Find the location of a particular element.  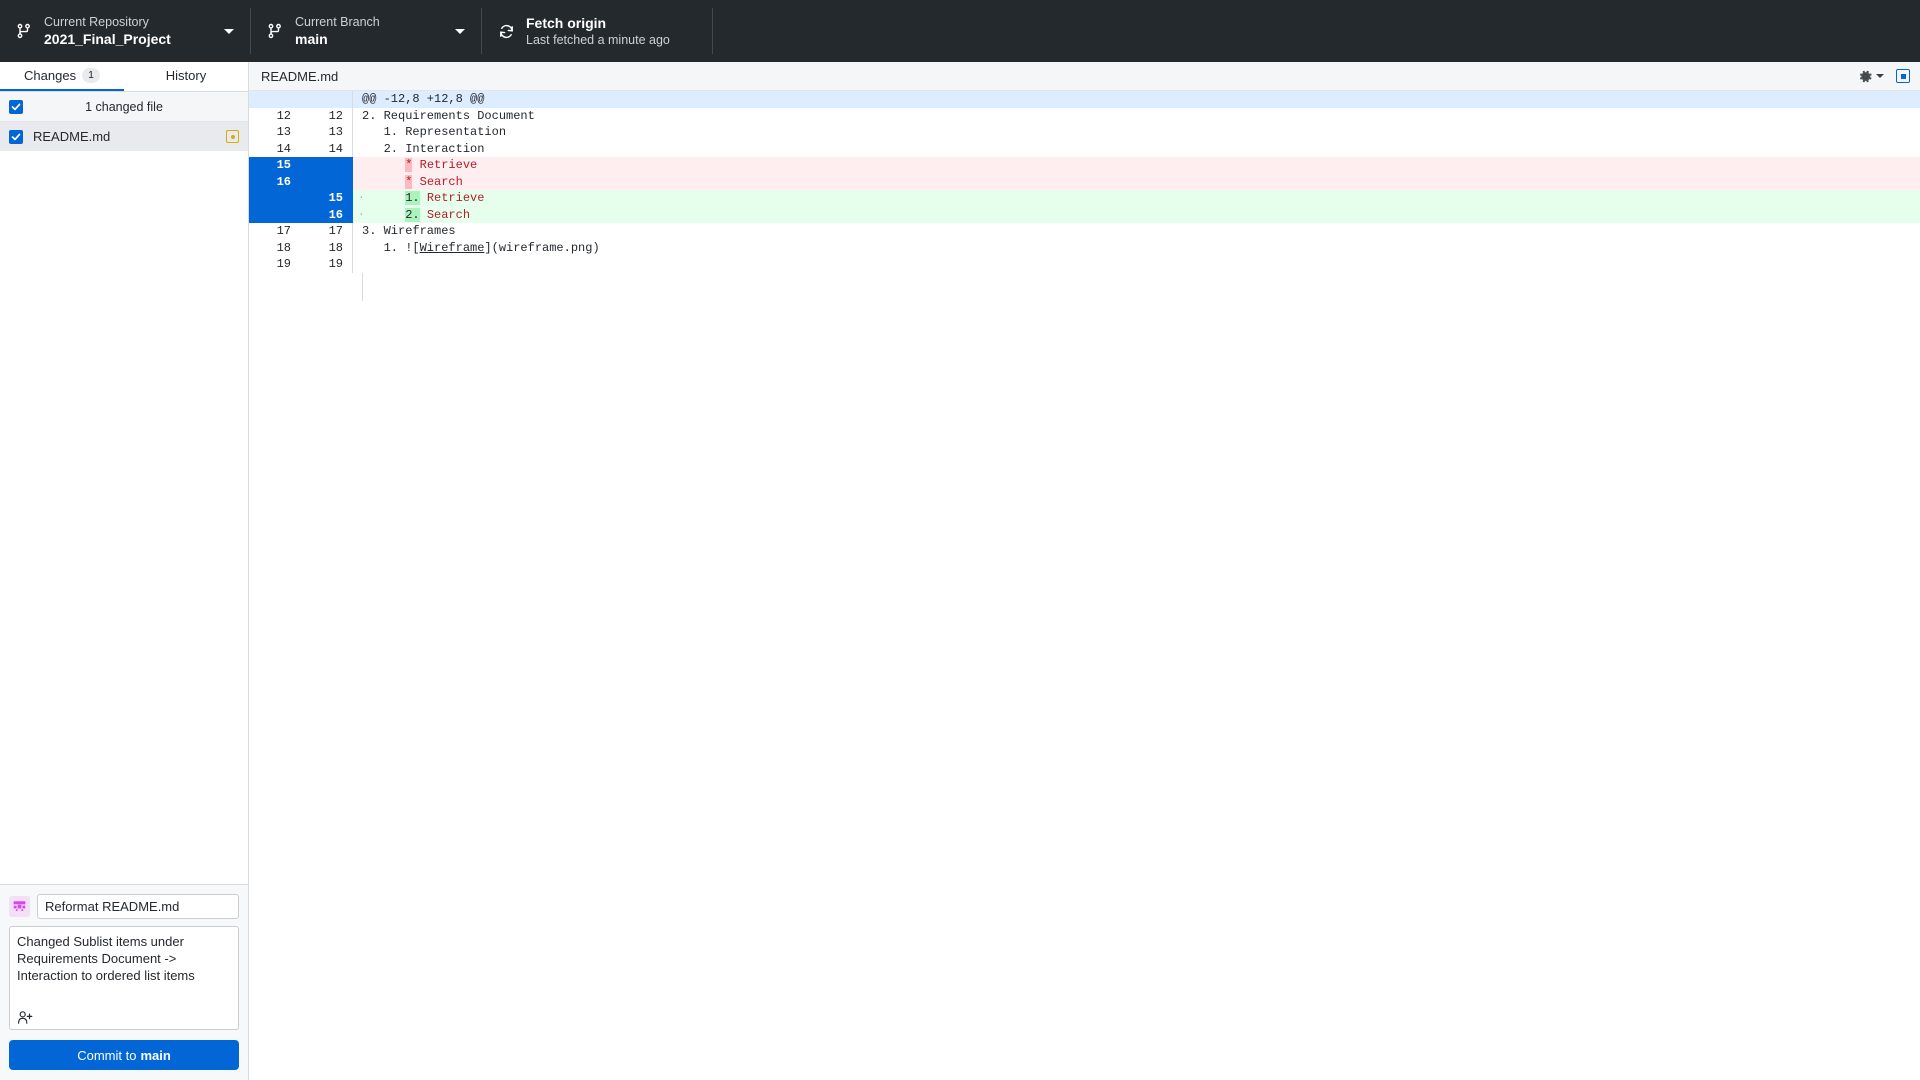

diff-line-rest: Search is located at coordinates (437, 181).